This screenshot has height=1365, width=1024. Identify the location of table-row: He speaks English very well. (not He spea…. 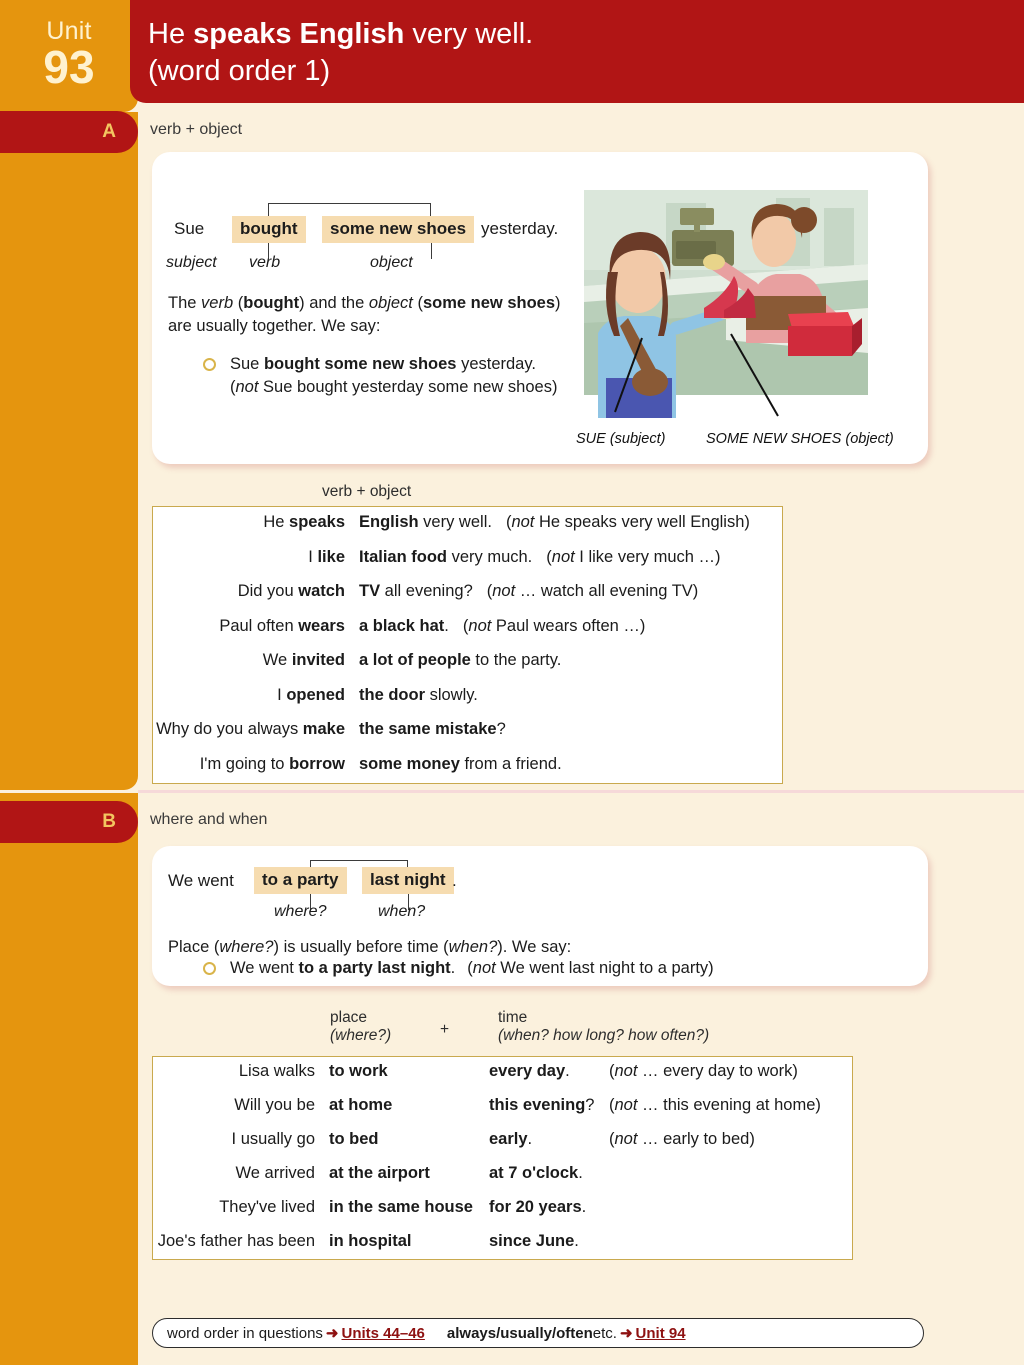
(467, 530).